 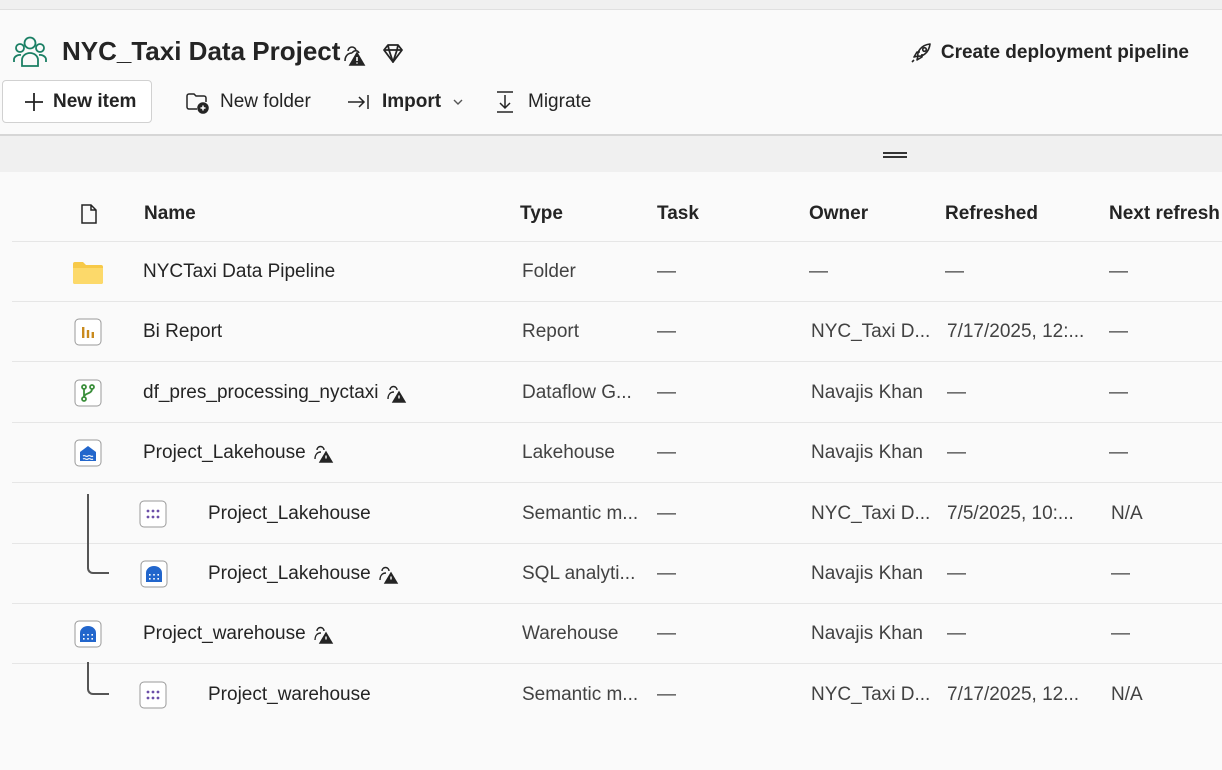 What do you see at coordinates (34, 101) in the screenshot?
I see `plus-icon` at bounding box center [34, 101].